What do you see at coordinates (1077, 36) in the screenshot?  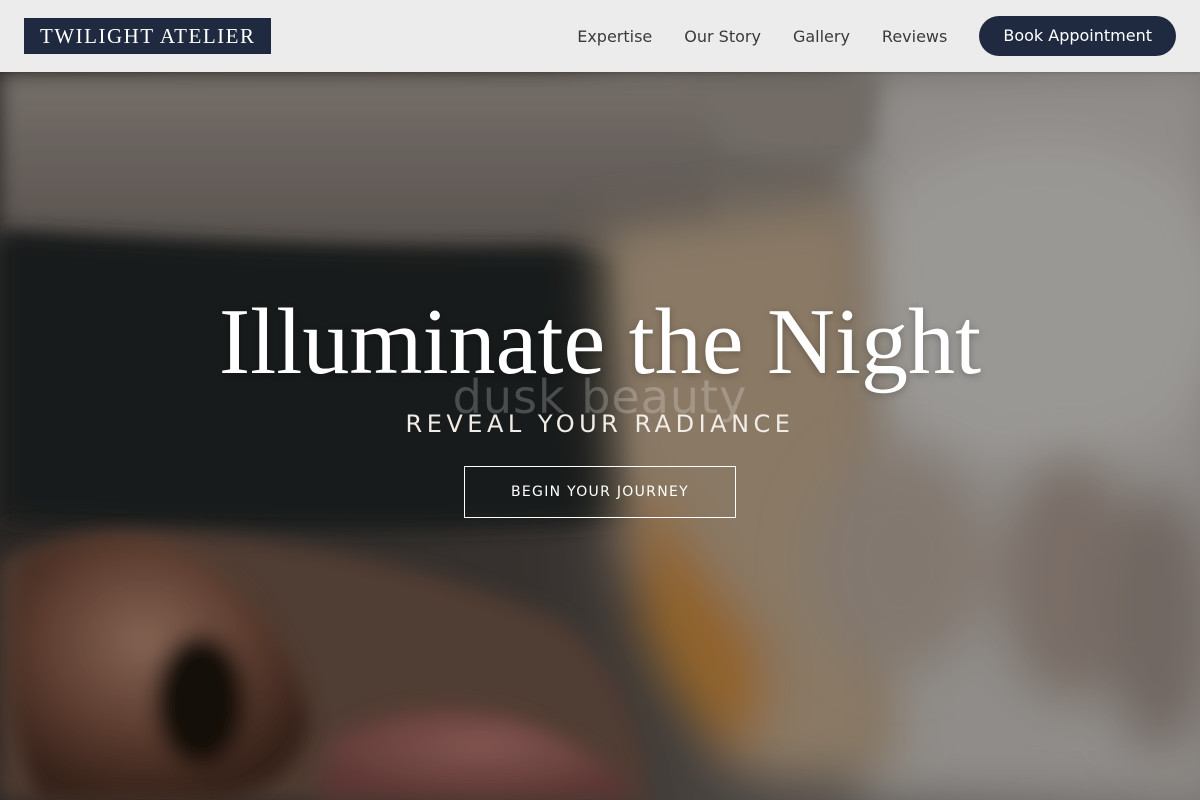 I see `book-appointment-button: Book Appointment` at bounding box center [1077, 36].